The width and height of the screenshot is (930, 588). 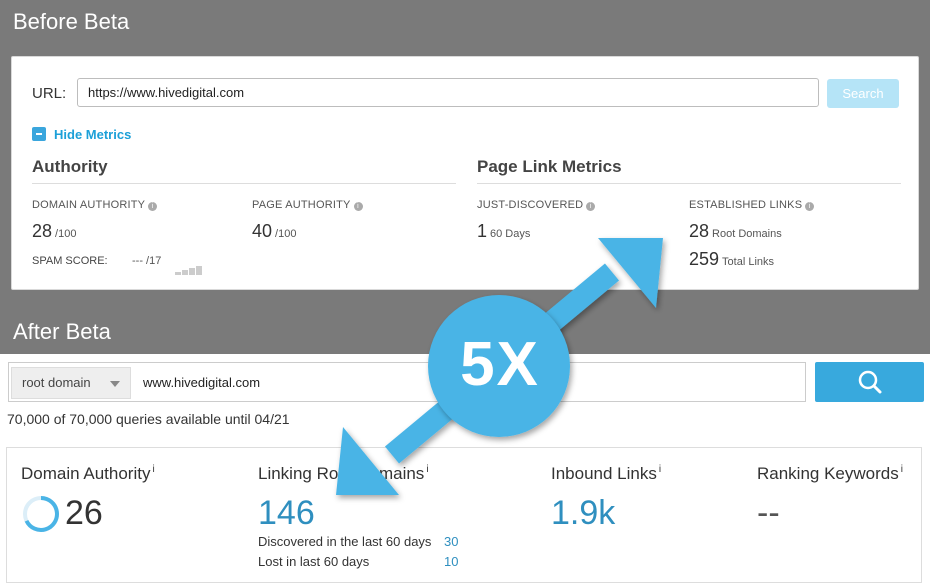 What do you see at coordinates (95, 205) in the screenshot?
I see `domain-authority-label: DOMAIN AUTHORITY i` at bounding box center [95, 205].